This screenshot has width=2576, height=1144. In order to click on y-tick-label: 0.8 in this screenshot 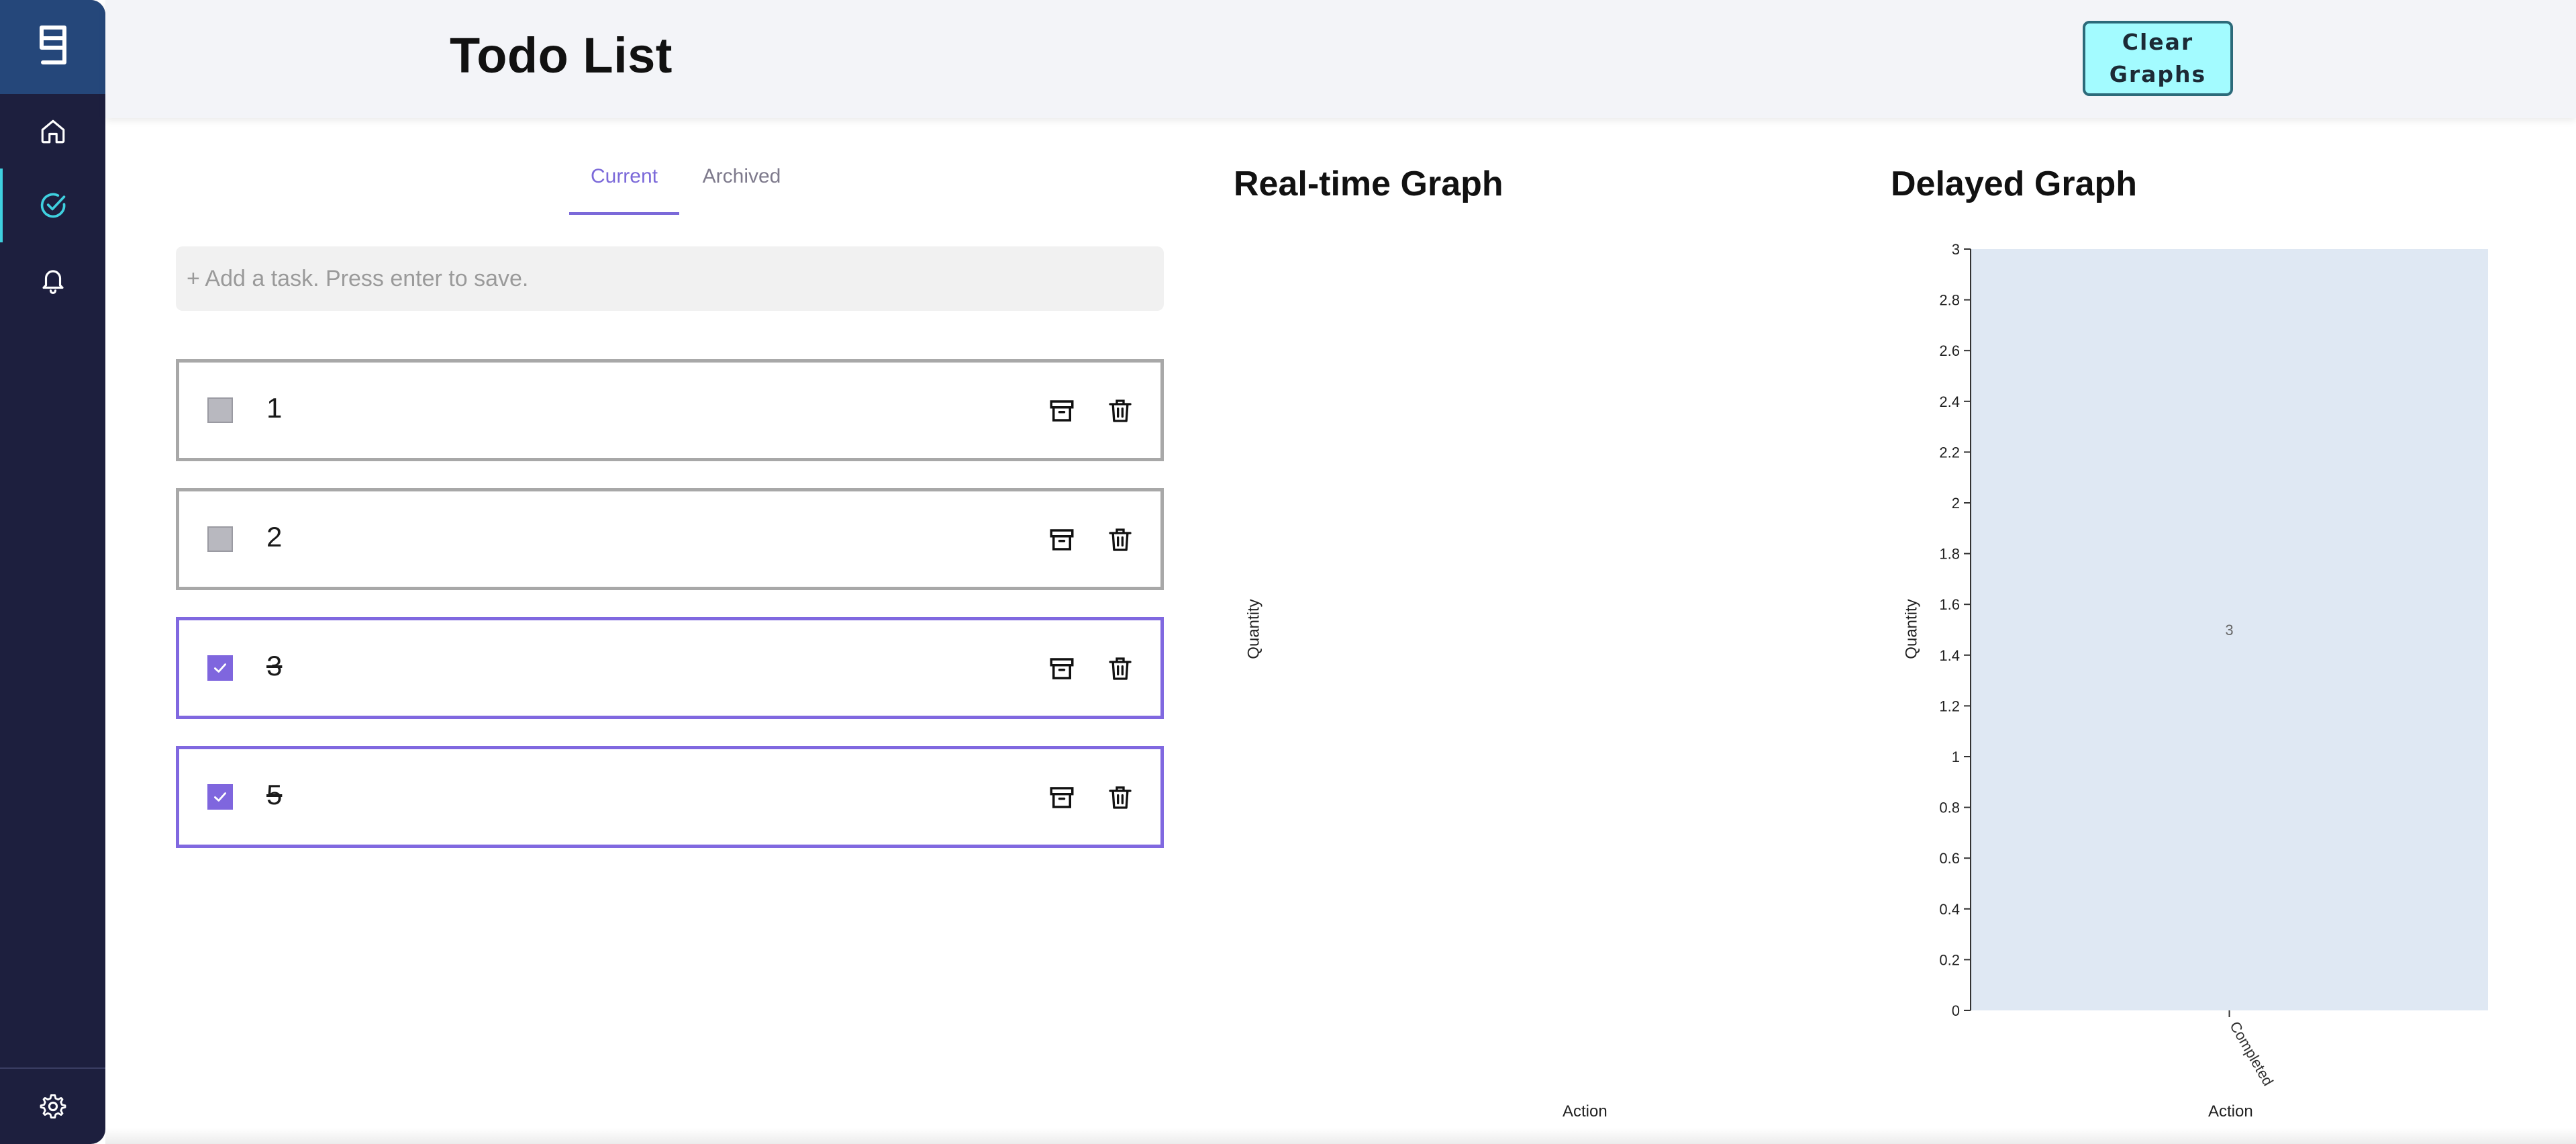, I will do `click(1949, 808)`.